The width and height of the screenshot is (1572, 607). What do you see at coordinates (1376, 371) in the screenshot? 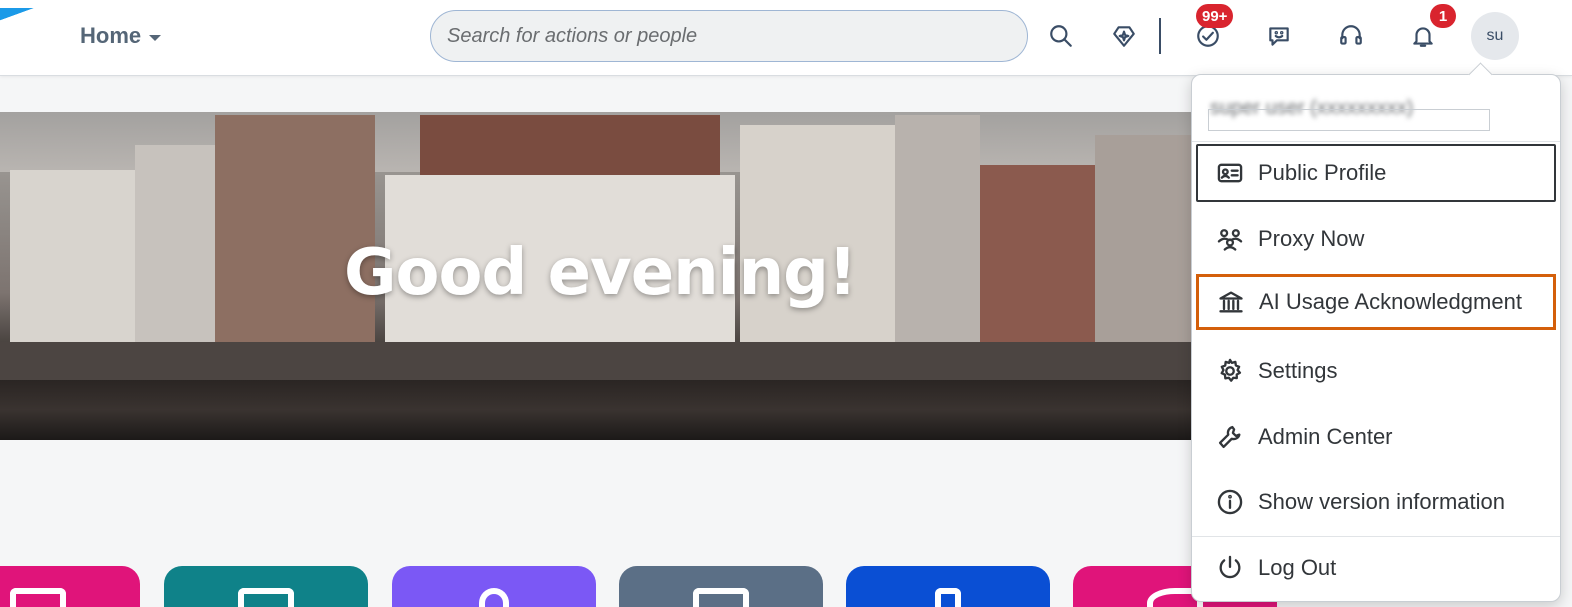
I see `menu-item-settings: Settings` at bounding box center [1376, 371].